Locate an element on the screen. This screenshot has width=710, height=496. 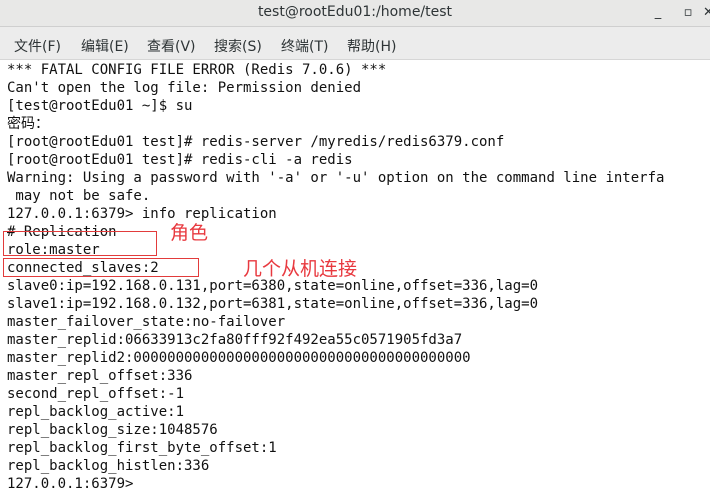
minimize-button: _ is located at coordinates (658, 13).